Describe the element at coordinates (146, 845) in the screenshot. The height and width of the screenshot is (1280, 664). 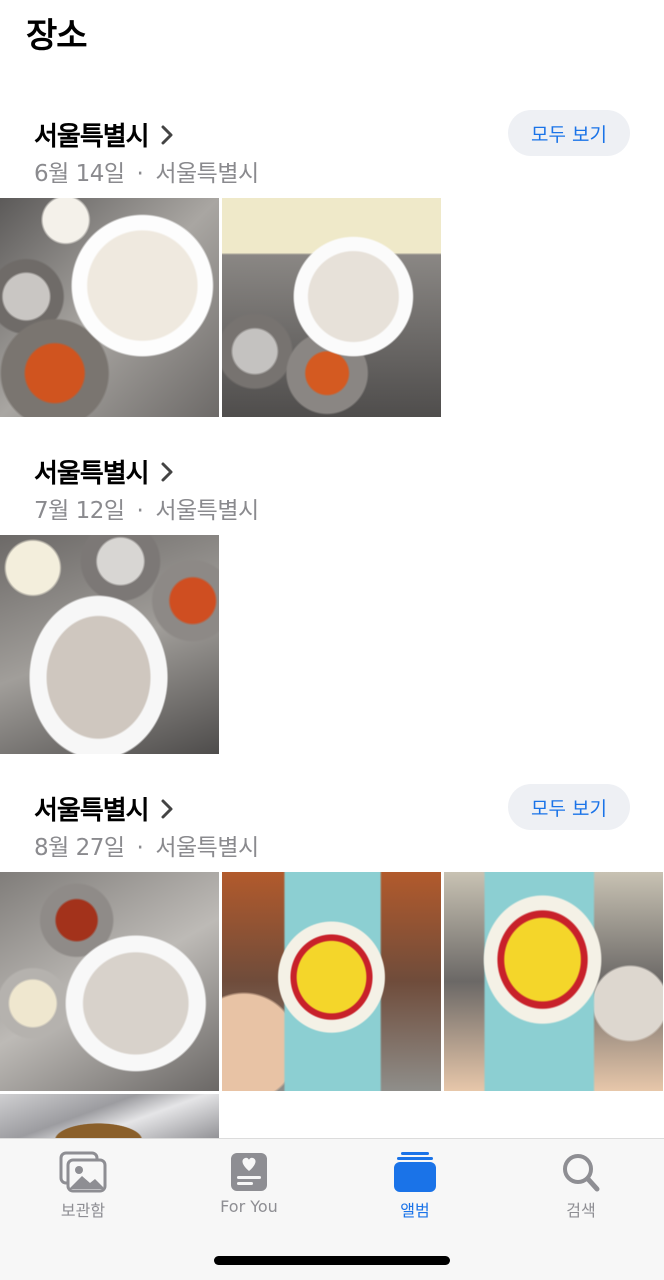
I see `section-subtitle: 8월 27일 · 서울특별시` at that location.